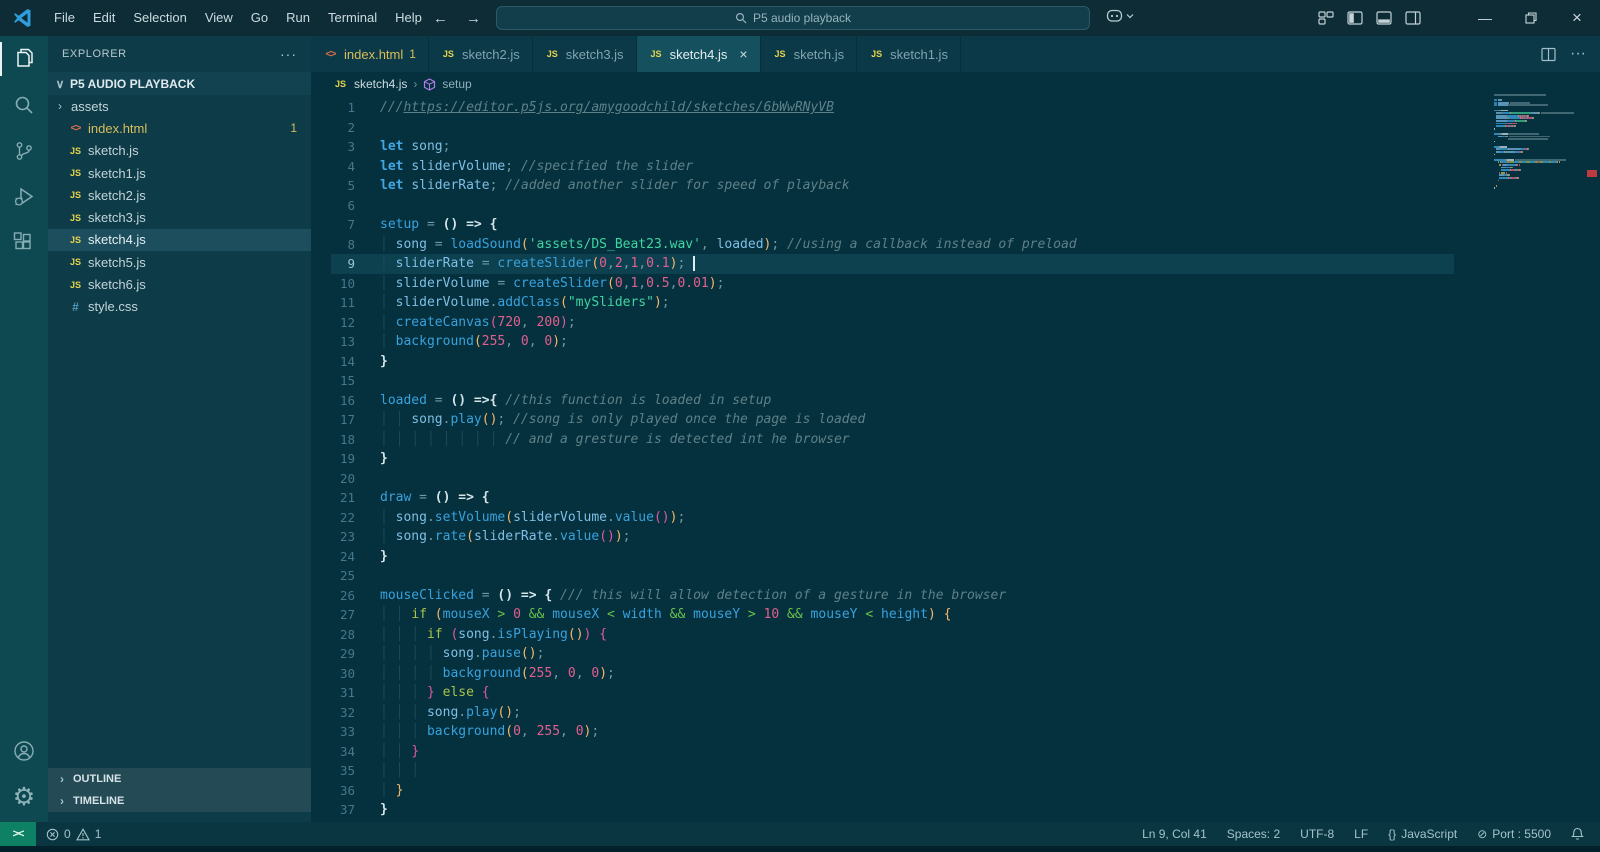 The image size is (1600, 852). I want to click on remote-indicator: ><, so click(18, 834).